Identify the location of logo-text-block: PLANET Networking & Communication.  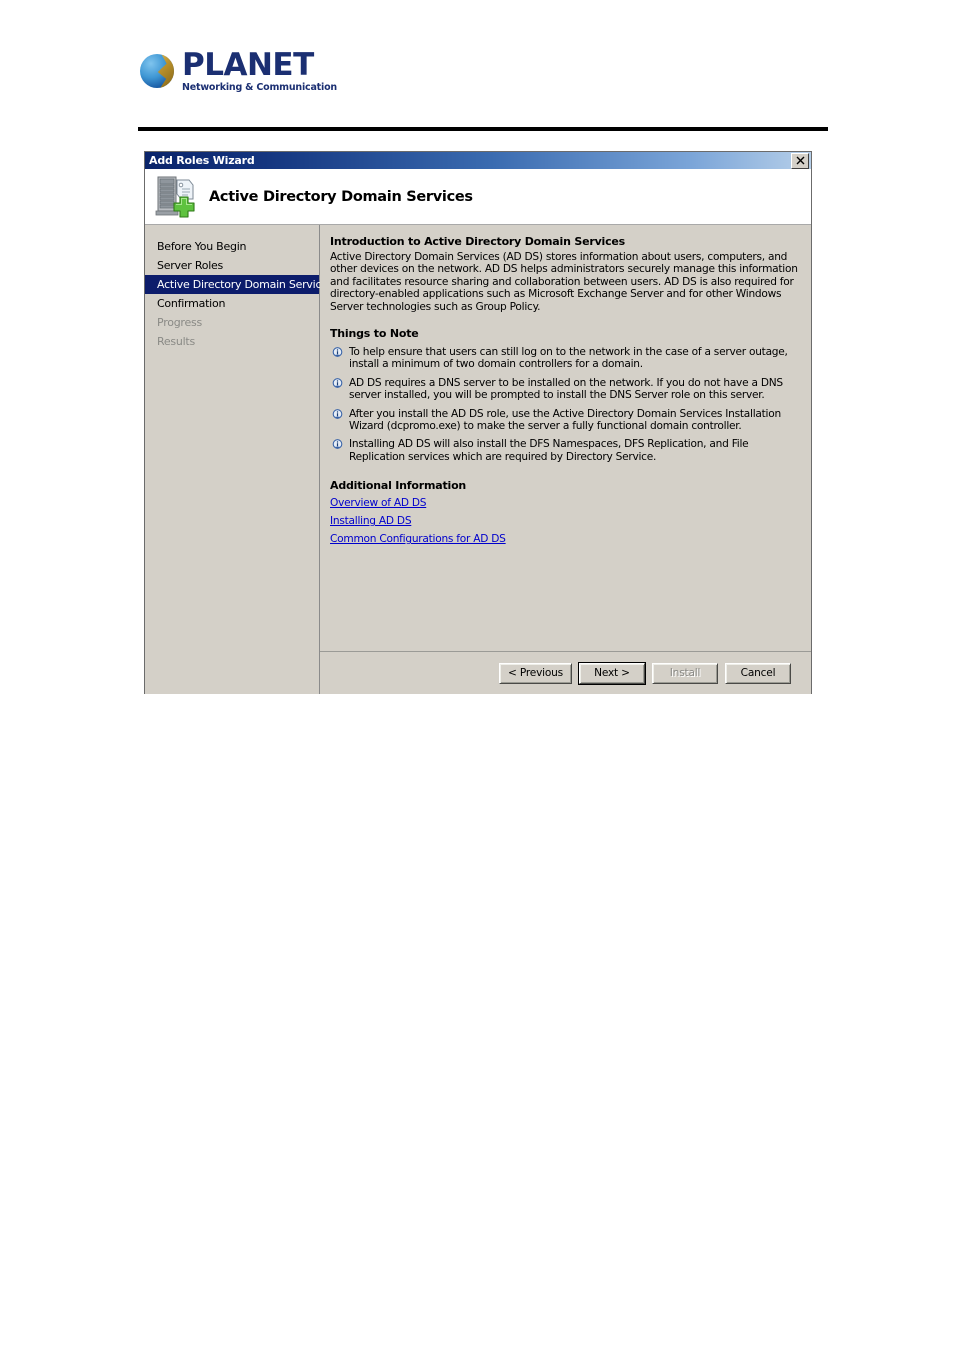
(259, 71).